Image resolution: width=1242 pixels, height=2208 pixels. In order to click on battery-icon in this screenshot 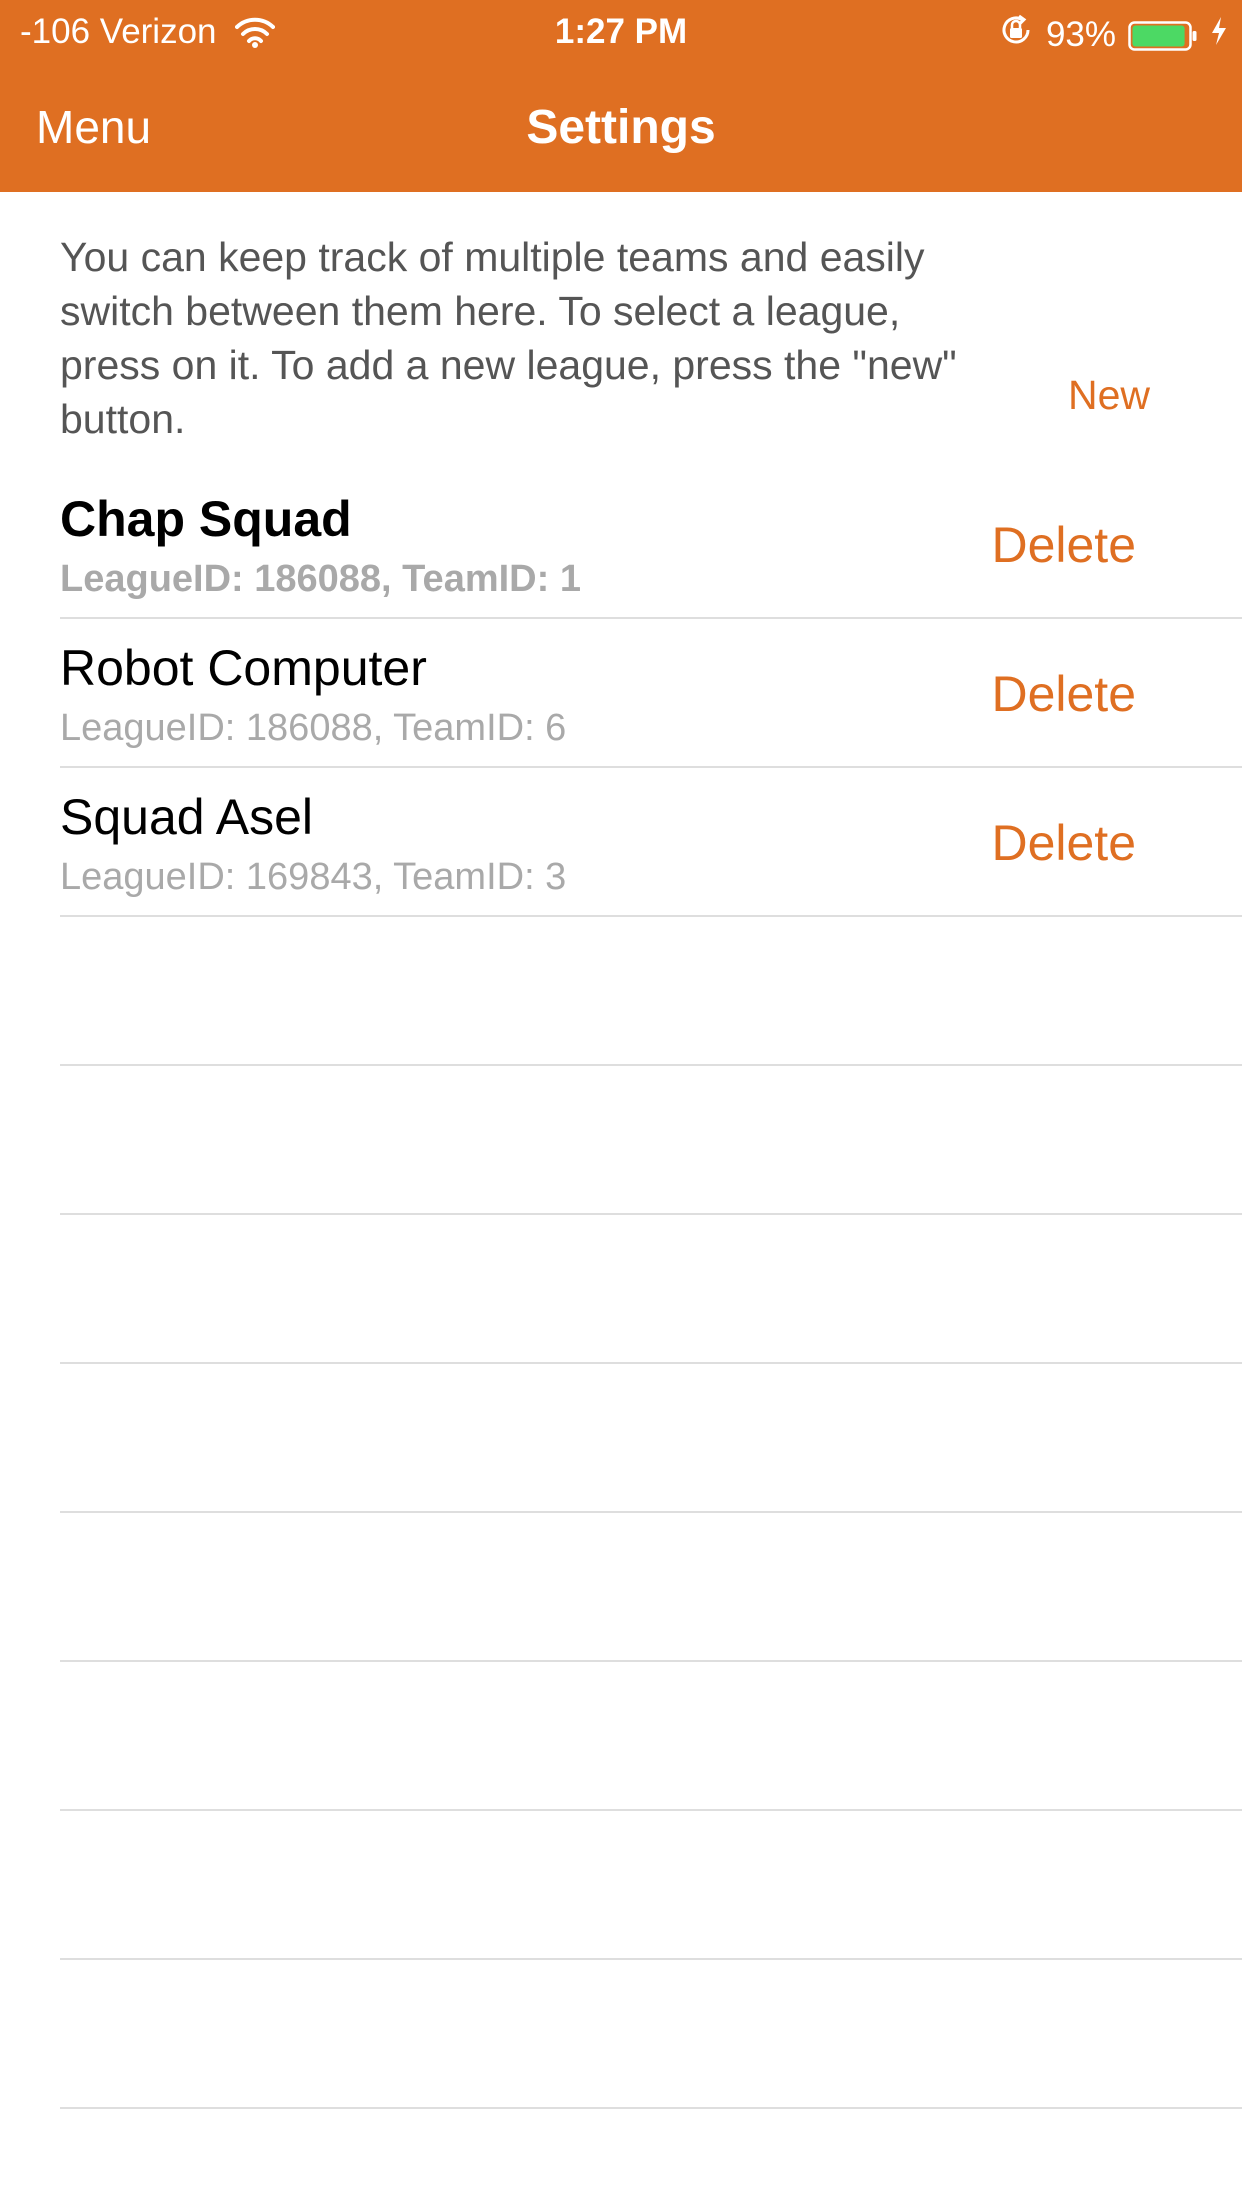, I will do `click(1163, 35)`.